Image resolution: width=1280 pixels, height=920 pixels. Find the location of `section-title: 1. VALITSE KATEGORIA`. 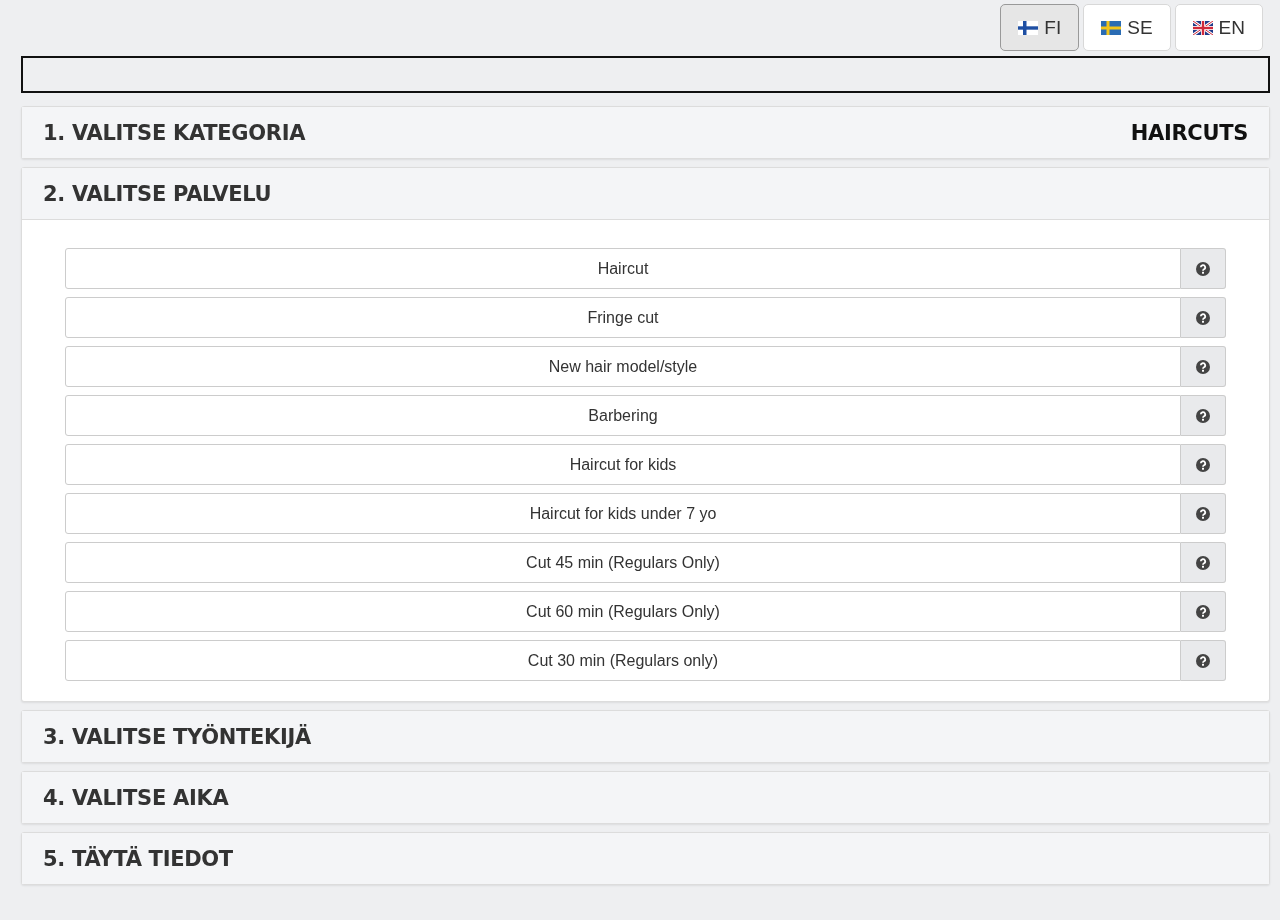

section-title: 1. VALITSE KATEGORIA is located at coordinates (174, 132).